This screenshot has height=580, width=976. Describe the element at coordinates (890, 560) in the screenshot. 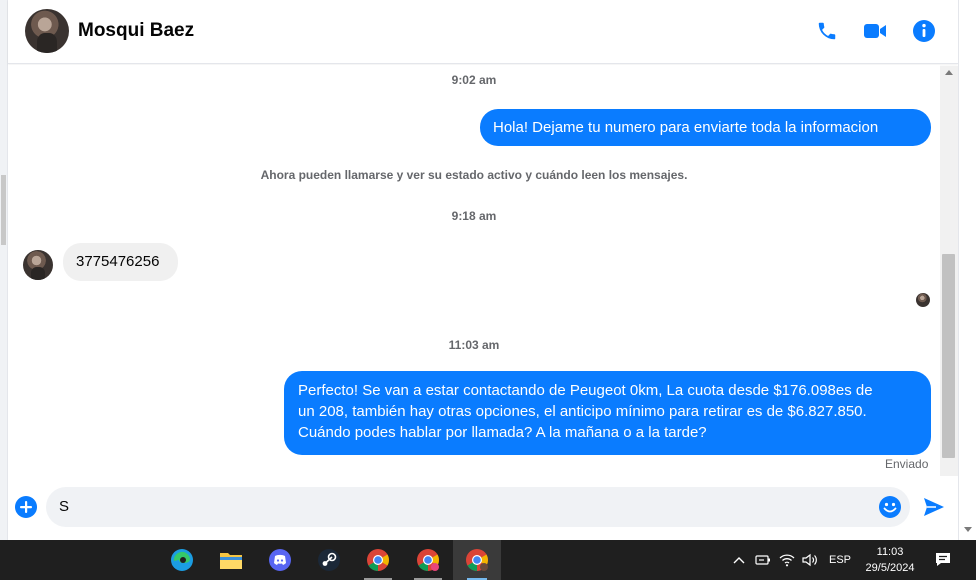

I see `tray-clock: 11:03 29/5/2024` at that location.